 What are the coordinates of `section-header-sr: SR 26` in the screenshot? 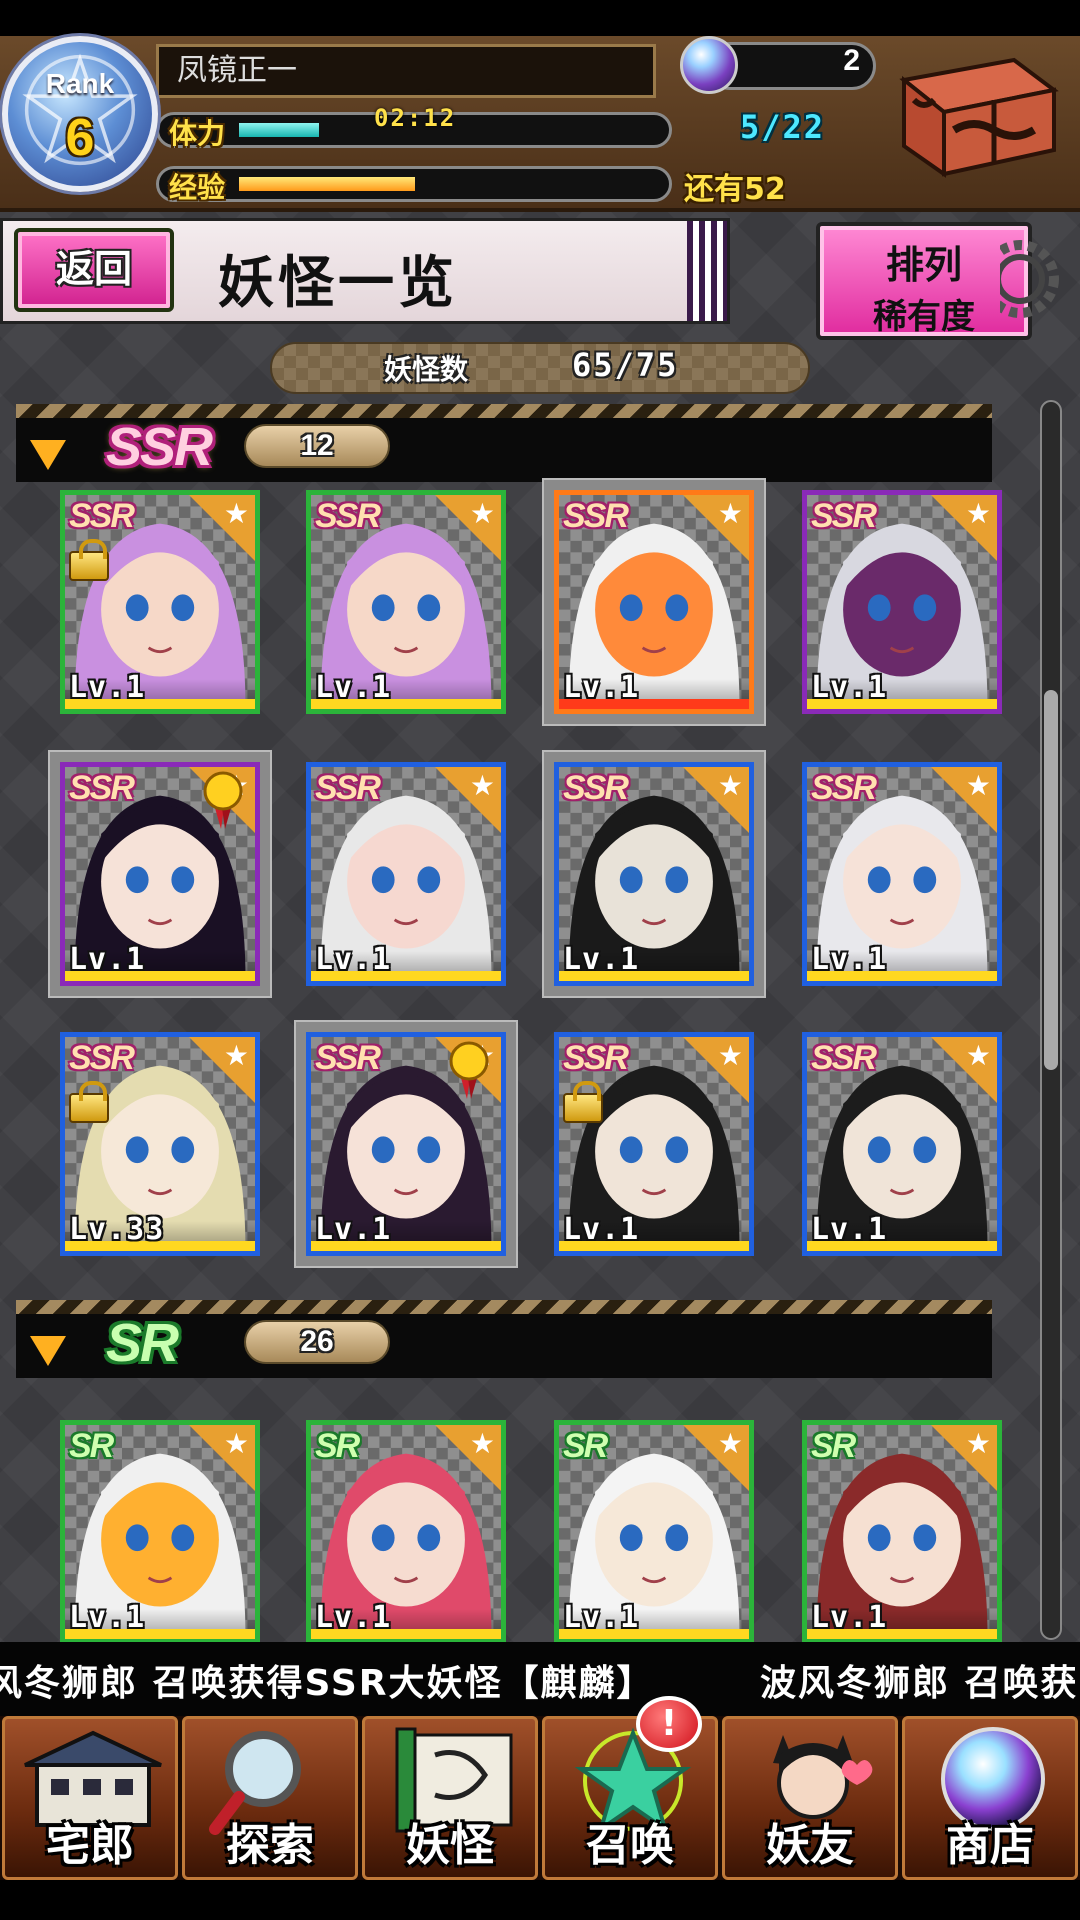 It's located at (504, 1339).